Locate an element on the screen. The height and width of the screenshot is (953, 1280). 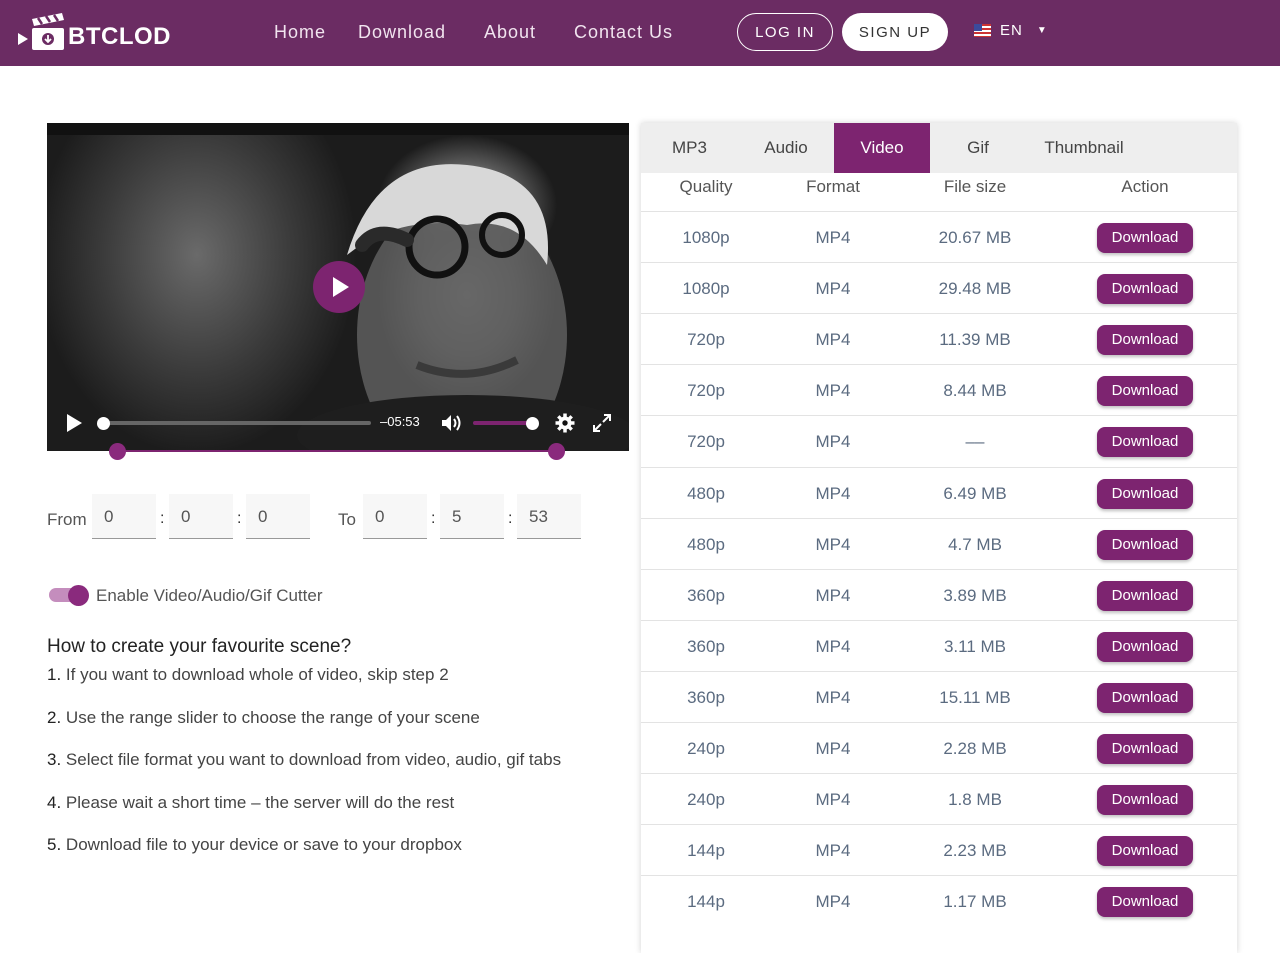
tab-mp3: MP3 is located at coordinates (689, 148).